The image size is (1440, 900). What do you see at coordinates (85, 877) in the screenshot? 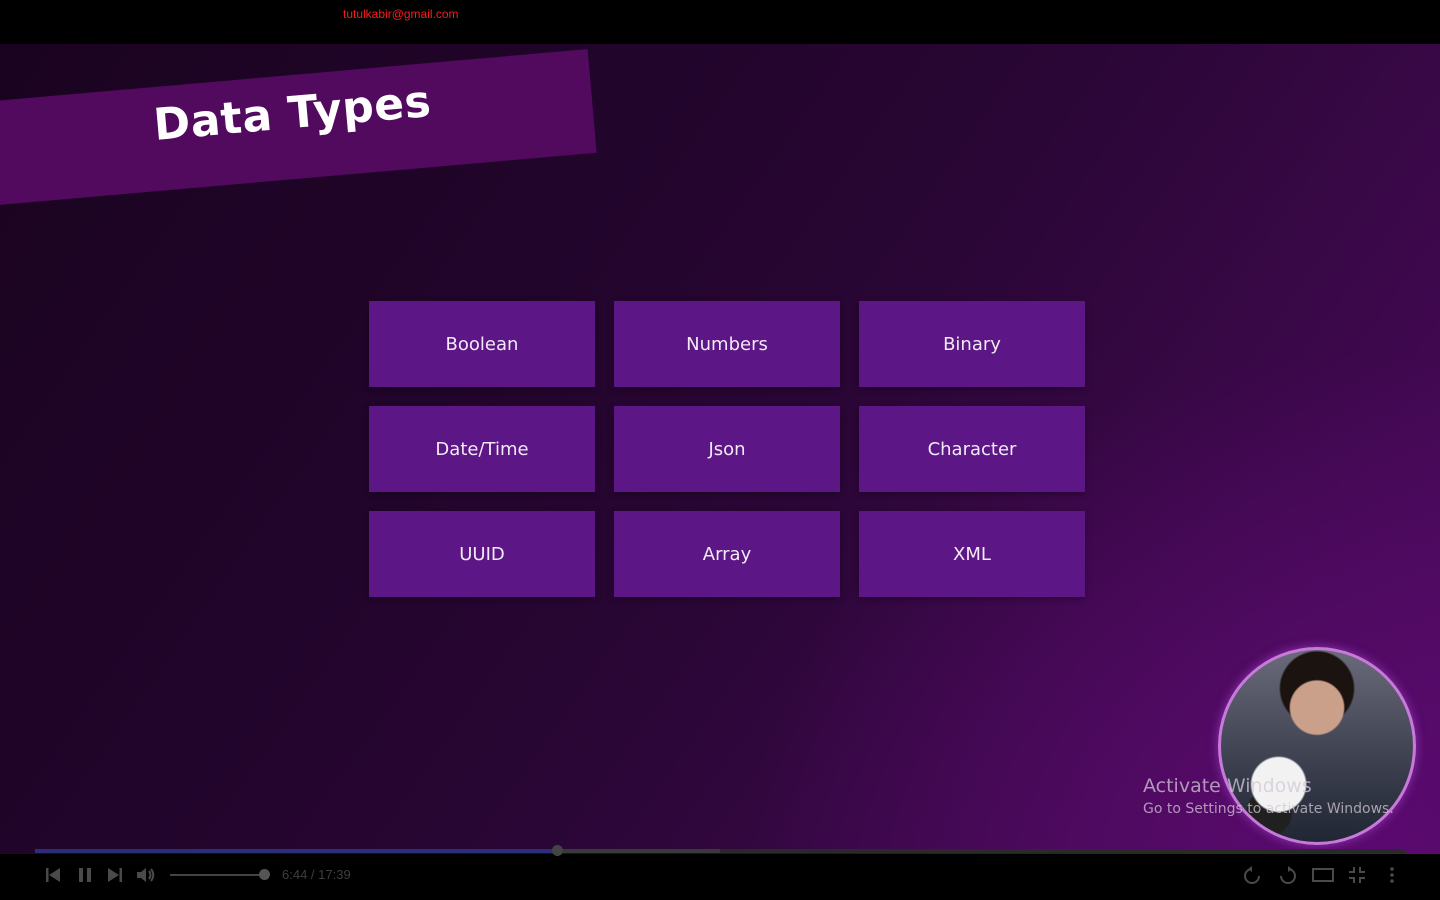
I see `pause-icon` at bounding box center [85, 877].